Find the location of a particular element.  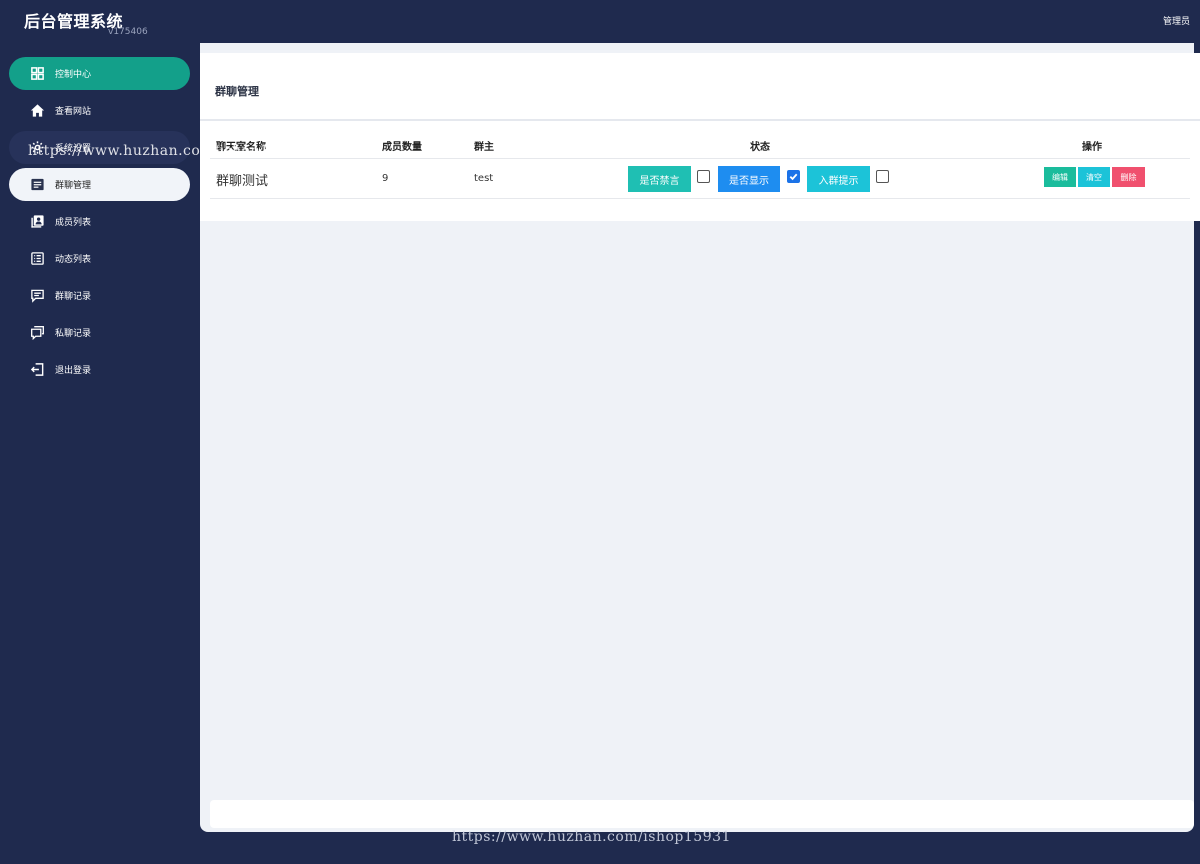

column-header-owner: 群主 is located at coordinates (484, 147).